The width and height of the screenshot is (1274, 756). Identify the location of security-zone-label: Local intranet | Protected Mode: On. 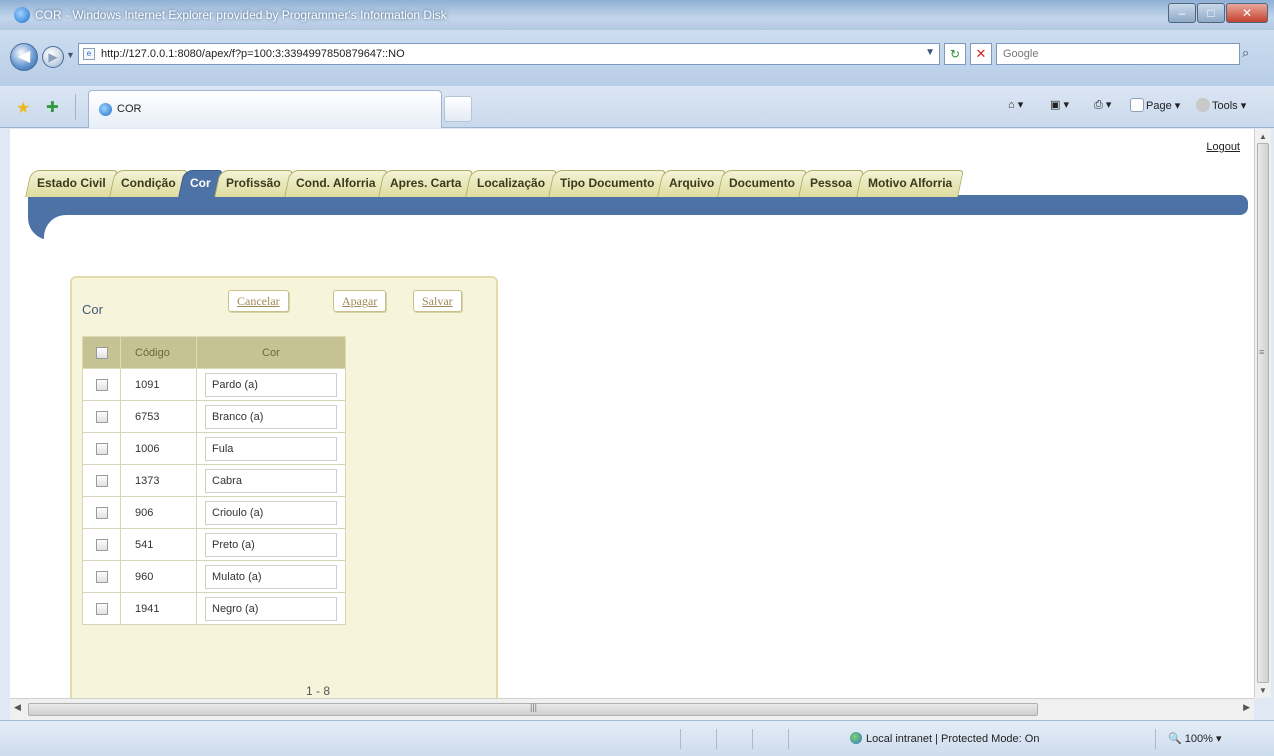
(953, 739).